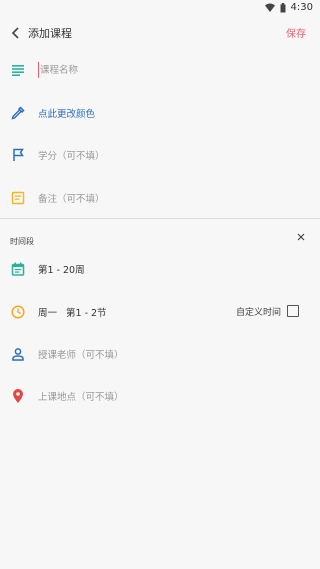 The image size is (320, 569). What do you see at coordinates (81, 396) in the screenshot?
I see `location-input: 上课地点（可不填）` at bounding box center [81, 396].